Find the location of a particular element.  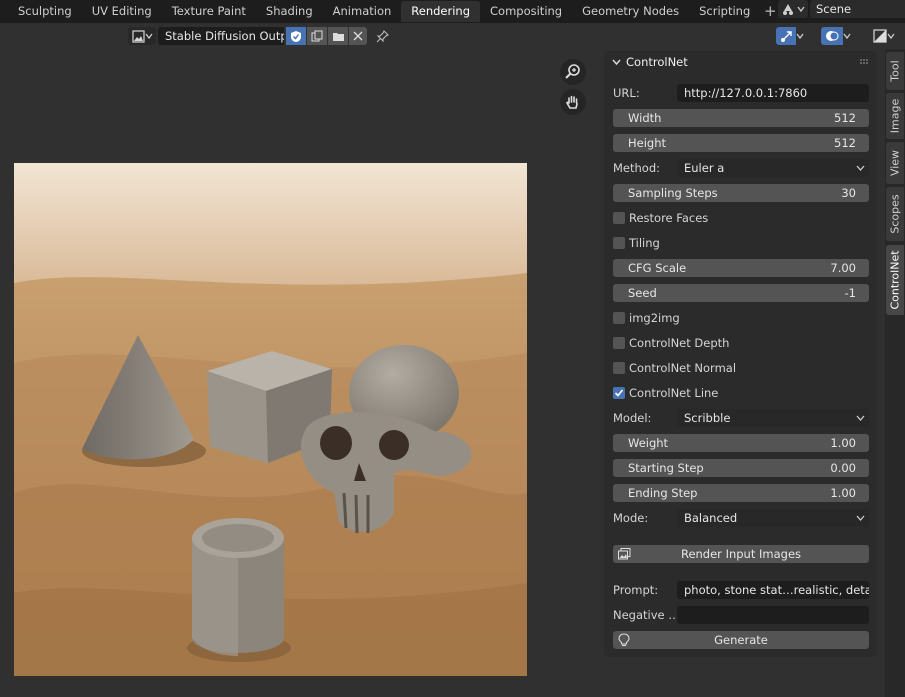

seed-row: Seed -1 is located at coordinates (741, 293).